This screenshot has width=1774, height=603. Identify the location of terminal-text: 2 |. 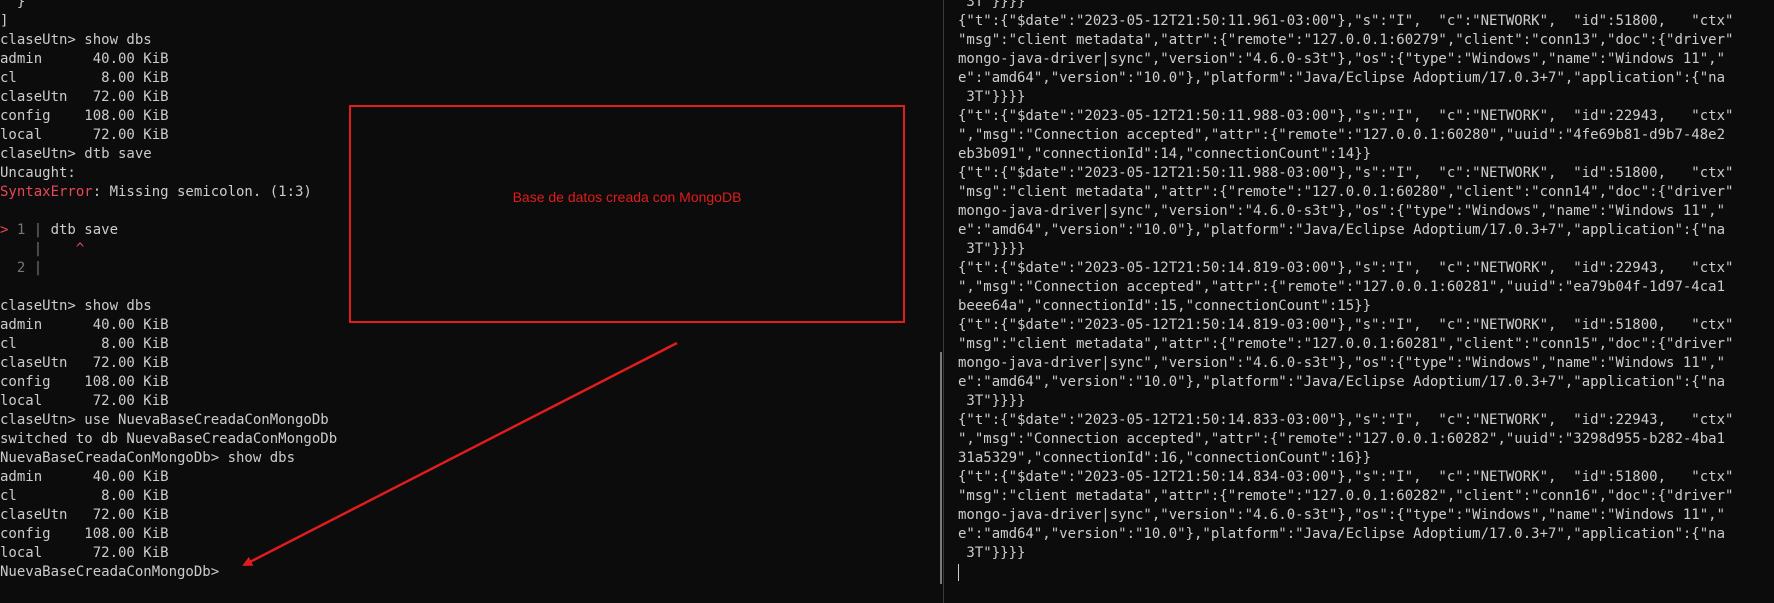
(25, 268).